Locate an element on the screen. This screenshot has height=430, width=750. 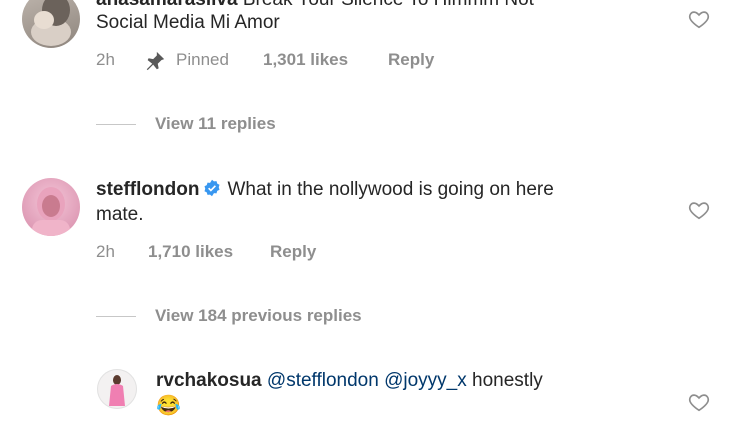
avatar-anasamarasilva is located at coordinates (51, 24).